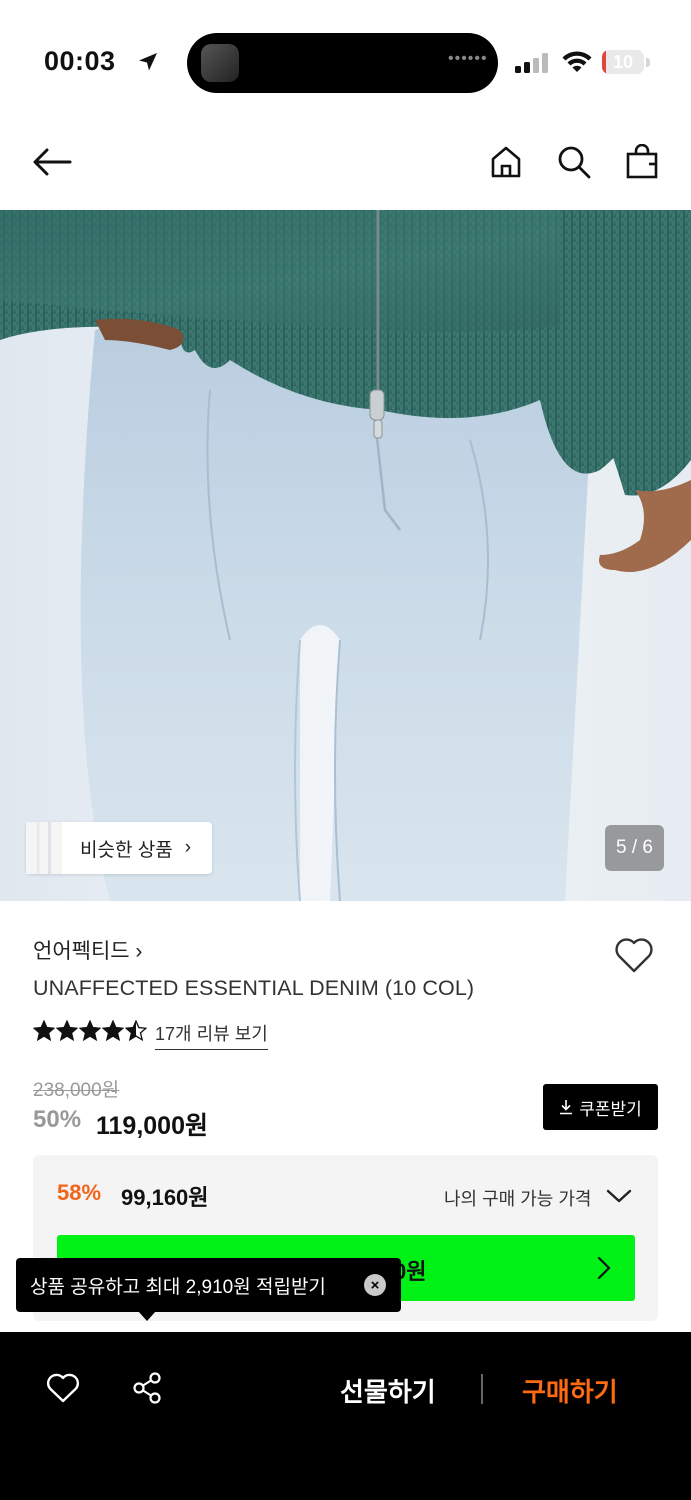 Image resolution: width=691 pixels, height=1500 pixels. Describe the element at coordinates (577, 61) in the screenshot. I see `wifi-icon` at that location.